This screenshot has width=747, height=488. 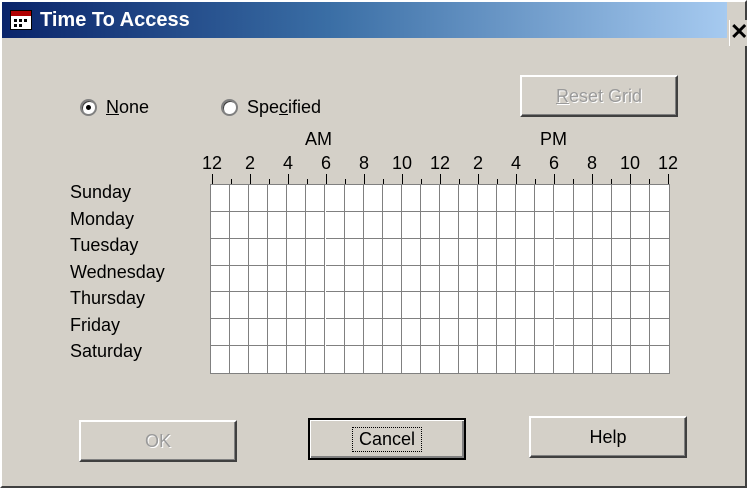 What do you see at coordinates (229, 107) in the screenshot?
I see `radio-specified-indicator` at bounding box center [229, 107].